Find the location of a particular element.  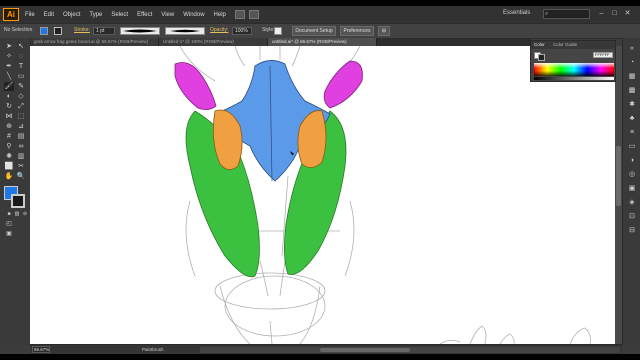

layers-icon: ◈ is located at coordinates (632, 202).